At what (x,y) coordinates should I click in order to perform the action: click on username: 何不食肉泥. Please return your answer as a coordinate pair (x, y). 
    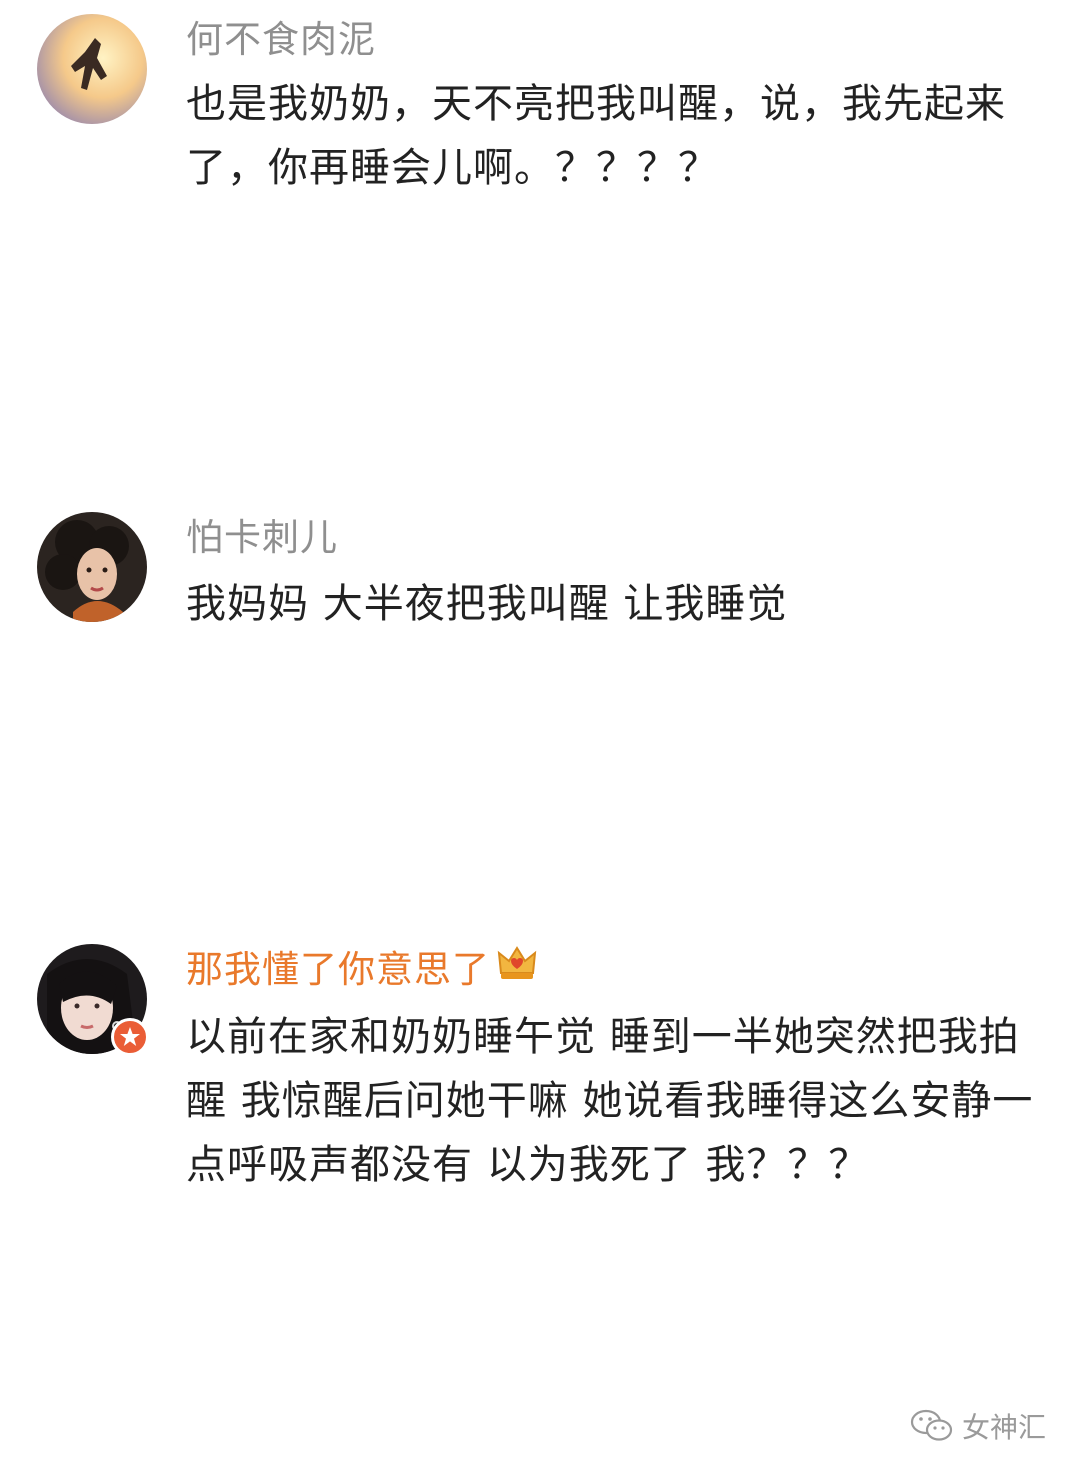
    Looking at the image, I should click on (281, 40).